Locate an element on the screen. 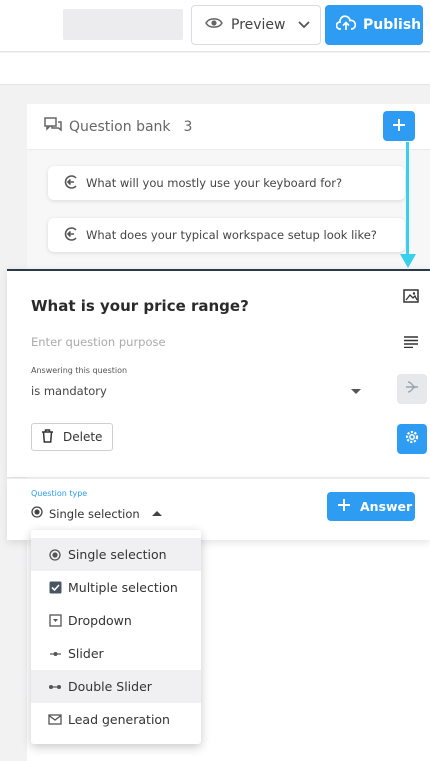 This screenshot has height=761, width=430. slider-icon is located at coordinates (55, 654).